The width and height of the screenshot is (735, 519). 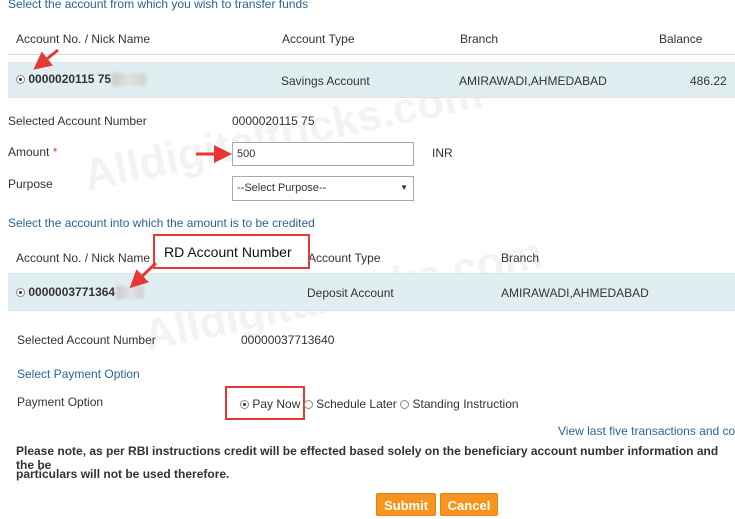 I want to click on amount-label: Amount *, so click(x=33, y=152).